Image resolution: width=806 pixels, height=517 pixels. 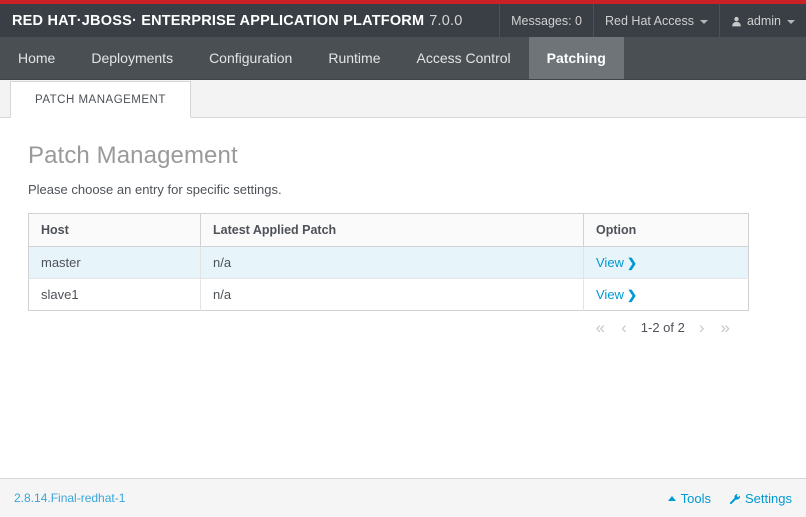 What do you see at coordinates (768, 498) in the screenshot?
I see `settings-label: Settings` at bounding box center [768, 498].